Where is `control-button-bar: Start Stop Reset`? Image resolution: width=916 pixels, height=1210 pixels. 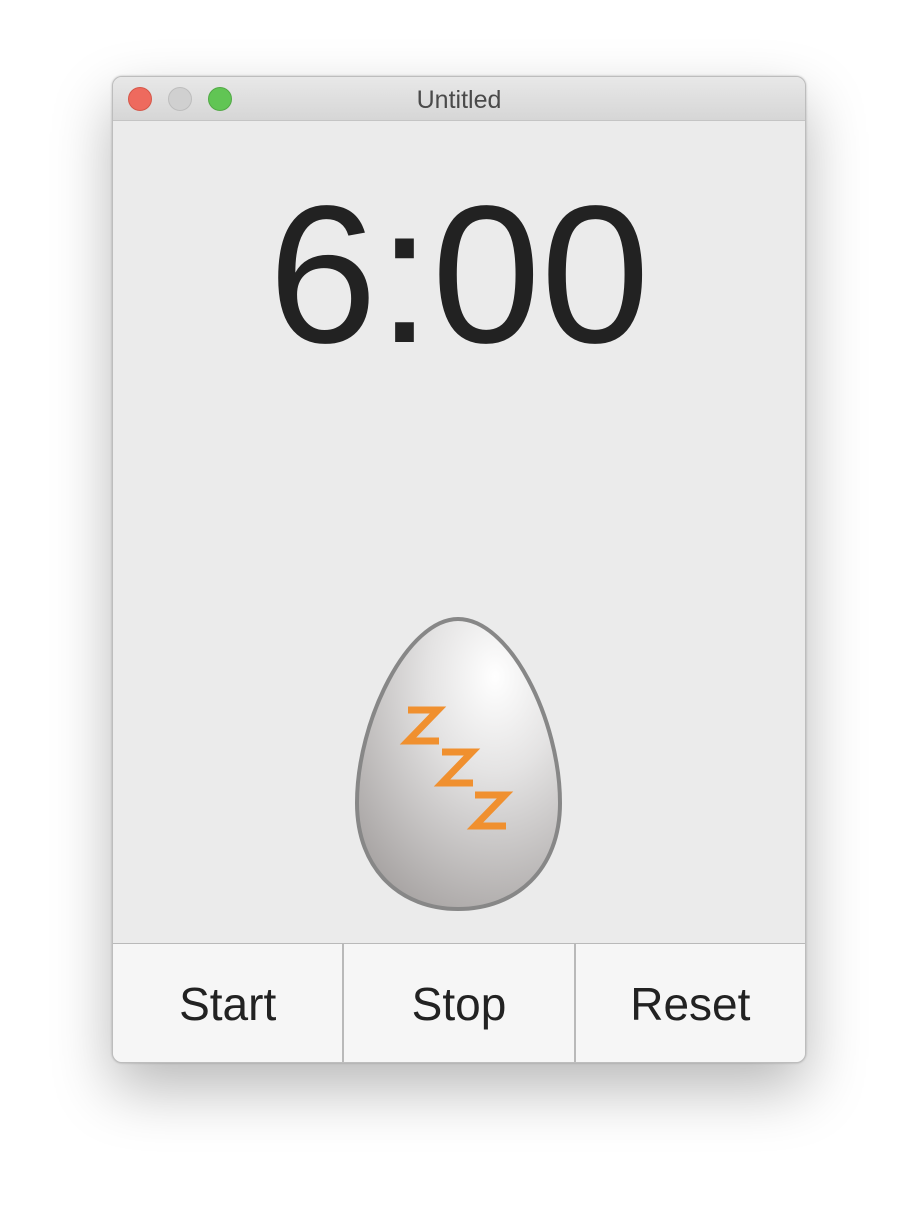 control-button-bar: Start Stop Reset is located at coordinates (459, 1002).